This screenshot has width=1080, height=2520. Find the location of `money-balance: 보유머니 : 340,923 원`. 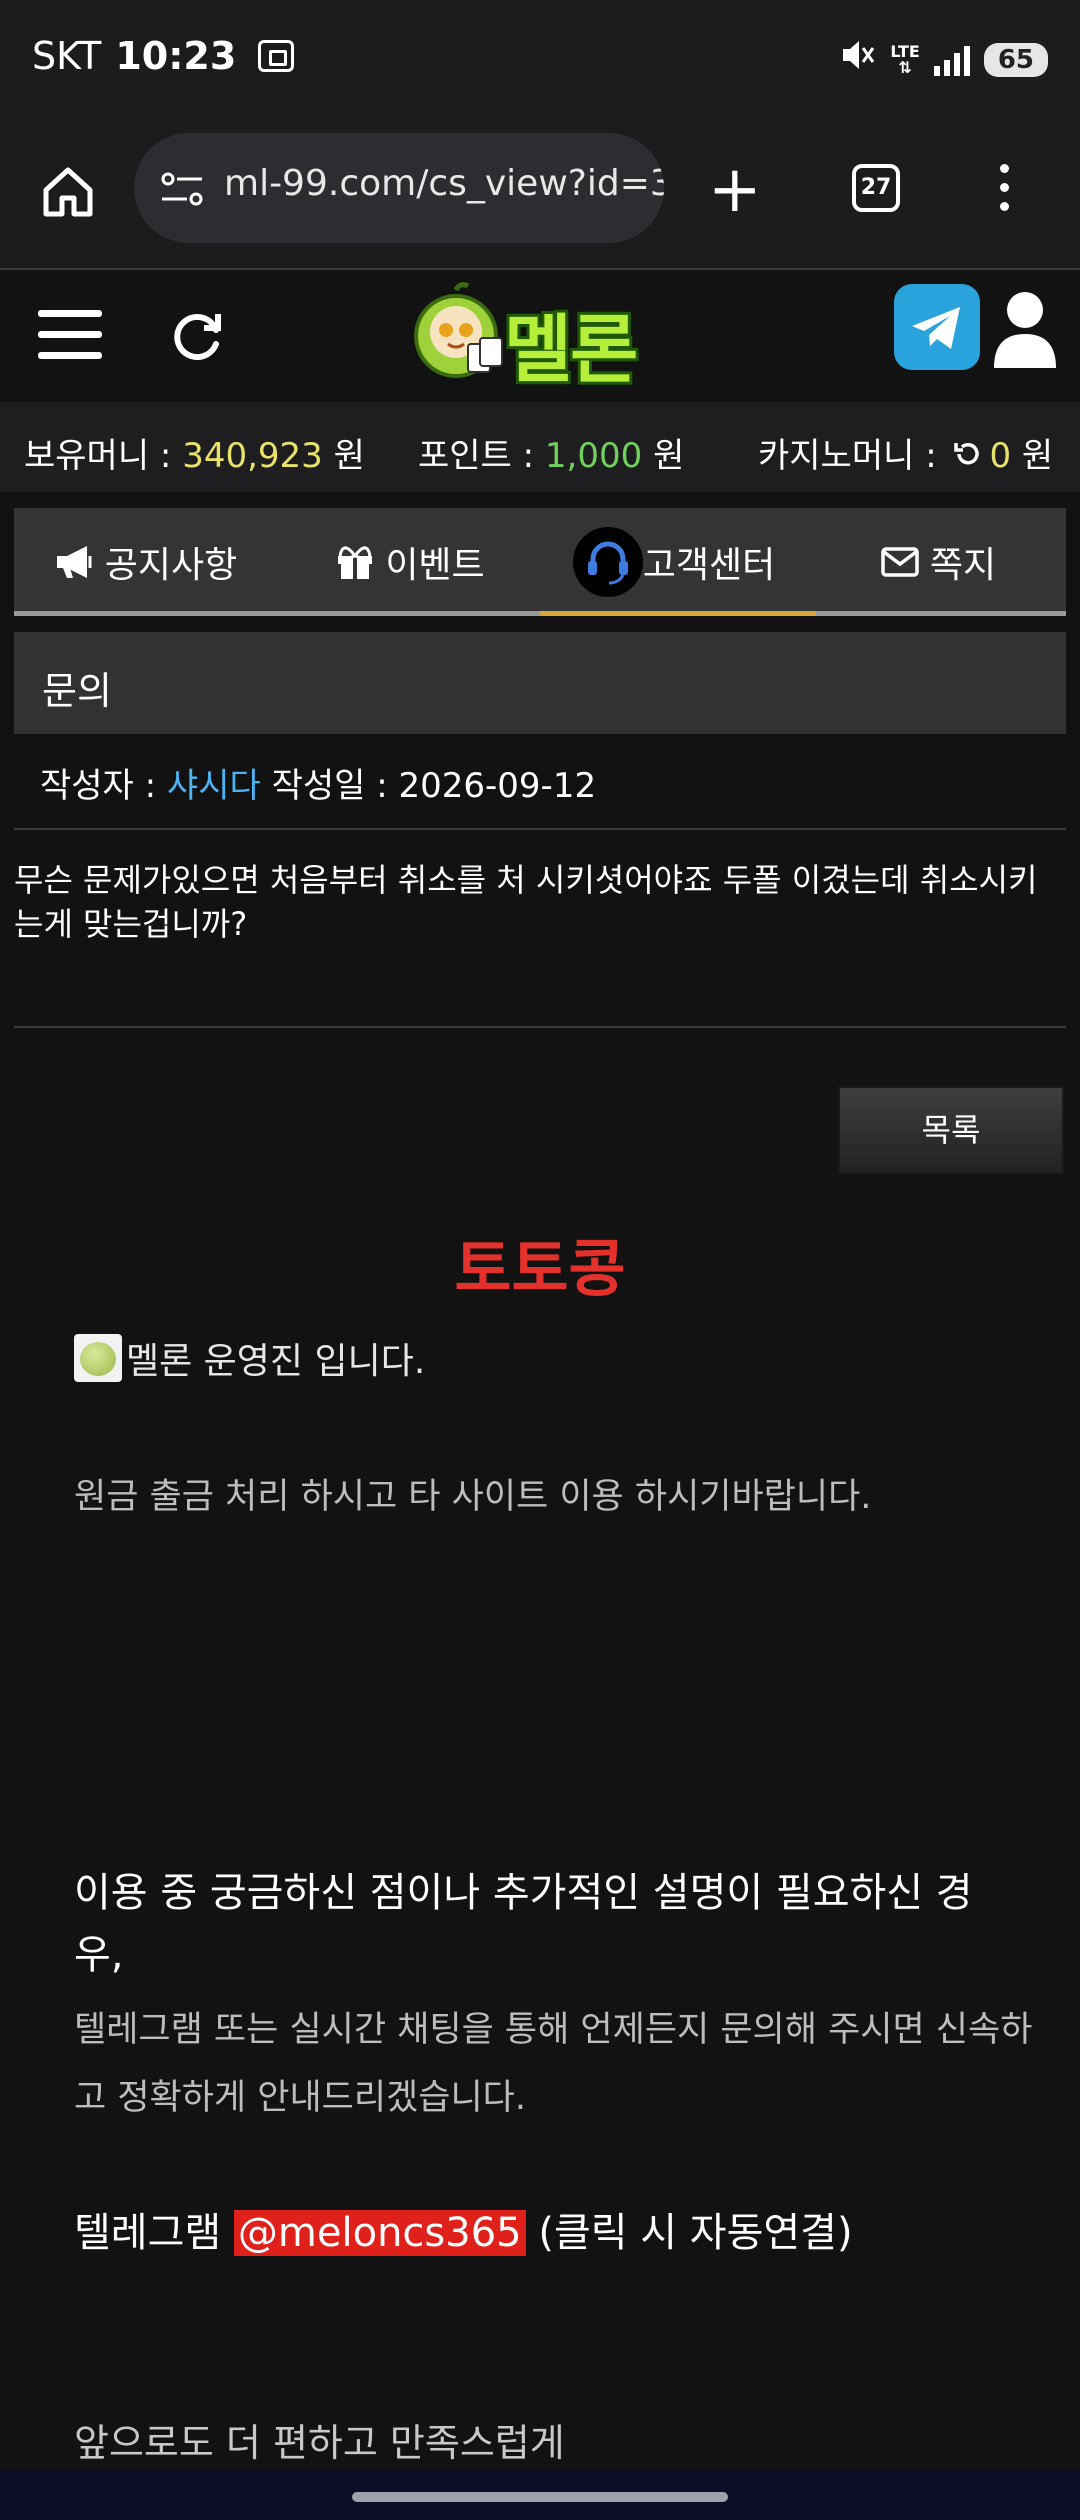

money-balance: 보유머니 : 340,923 원 is located at coordinates (194, 452).